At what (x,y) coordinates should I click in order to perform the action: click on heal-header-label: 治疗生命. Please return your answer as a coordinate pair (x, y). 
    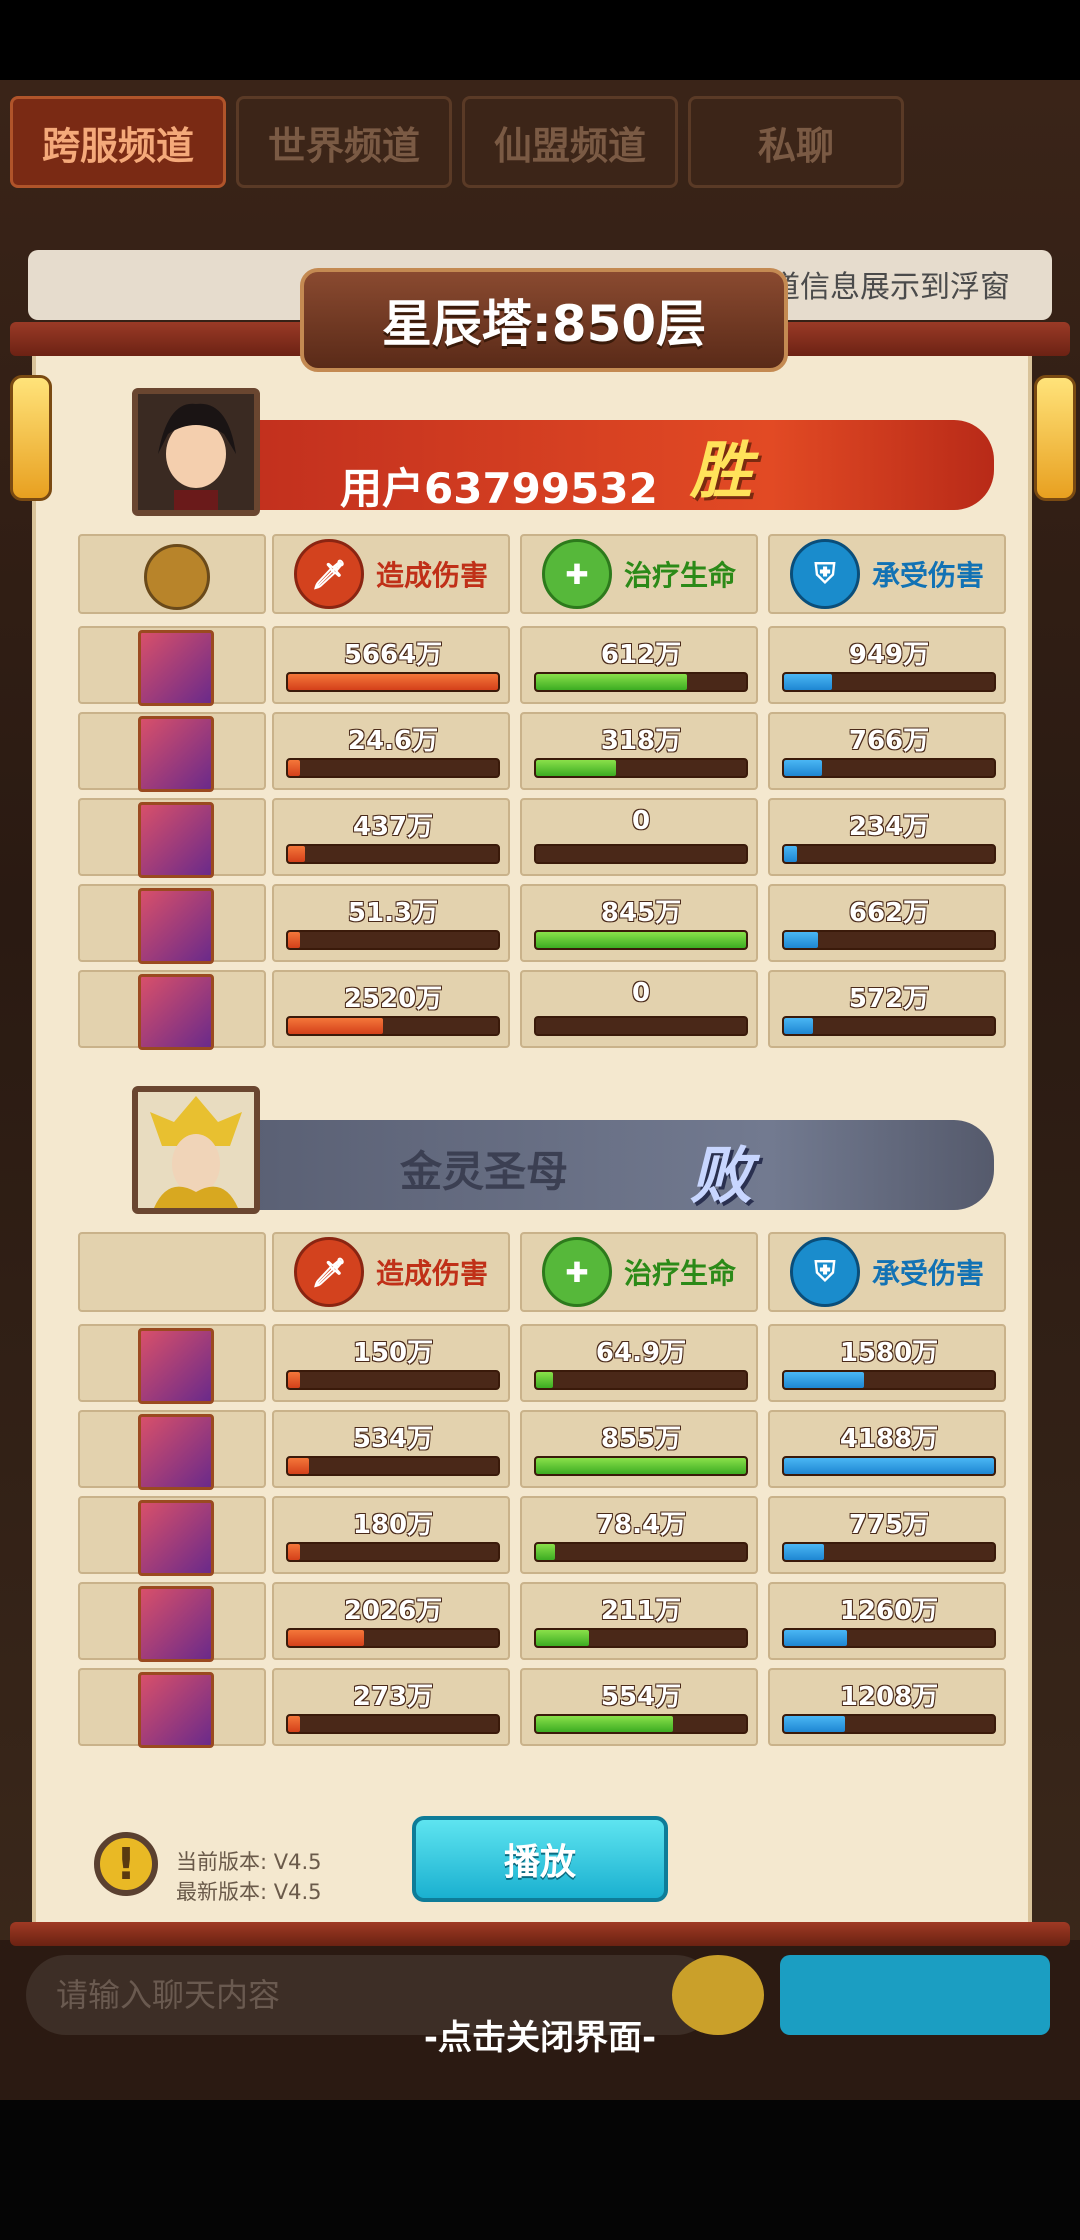
    Looking at the image, I should click on (679, 1273).